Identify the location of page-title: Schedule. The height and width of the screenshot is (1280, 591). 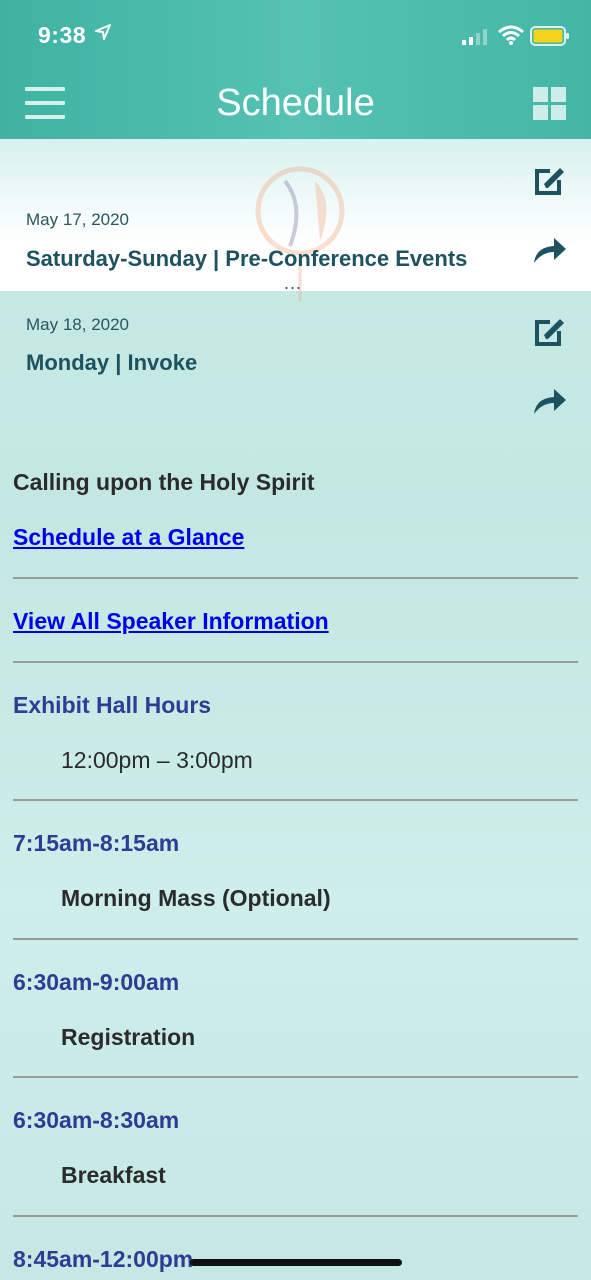
(295, 103).